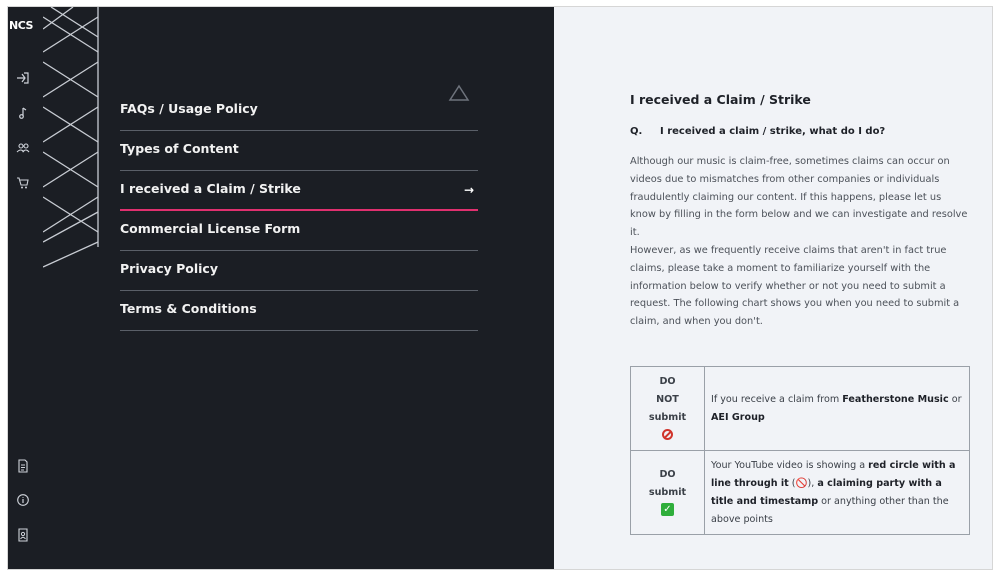 The image size is (1000, 575). Describe the element at coordinates (179, 148) in the screenshot. I see `menu-item-label: Types of Content` at that location.